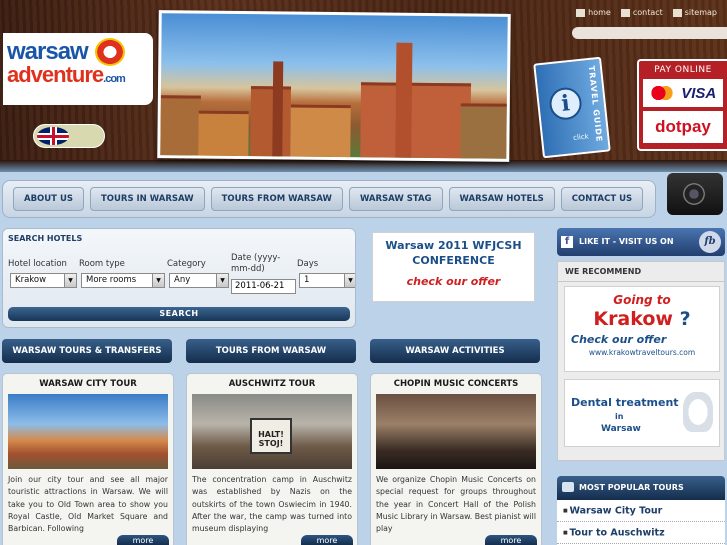 This screenshot has width=727, height=545. I want to click on sitemap-icon, so click(677, 12).